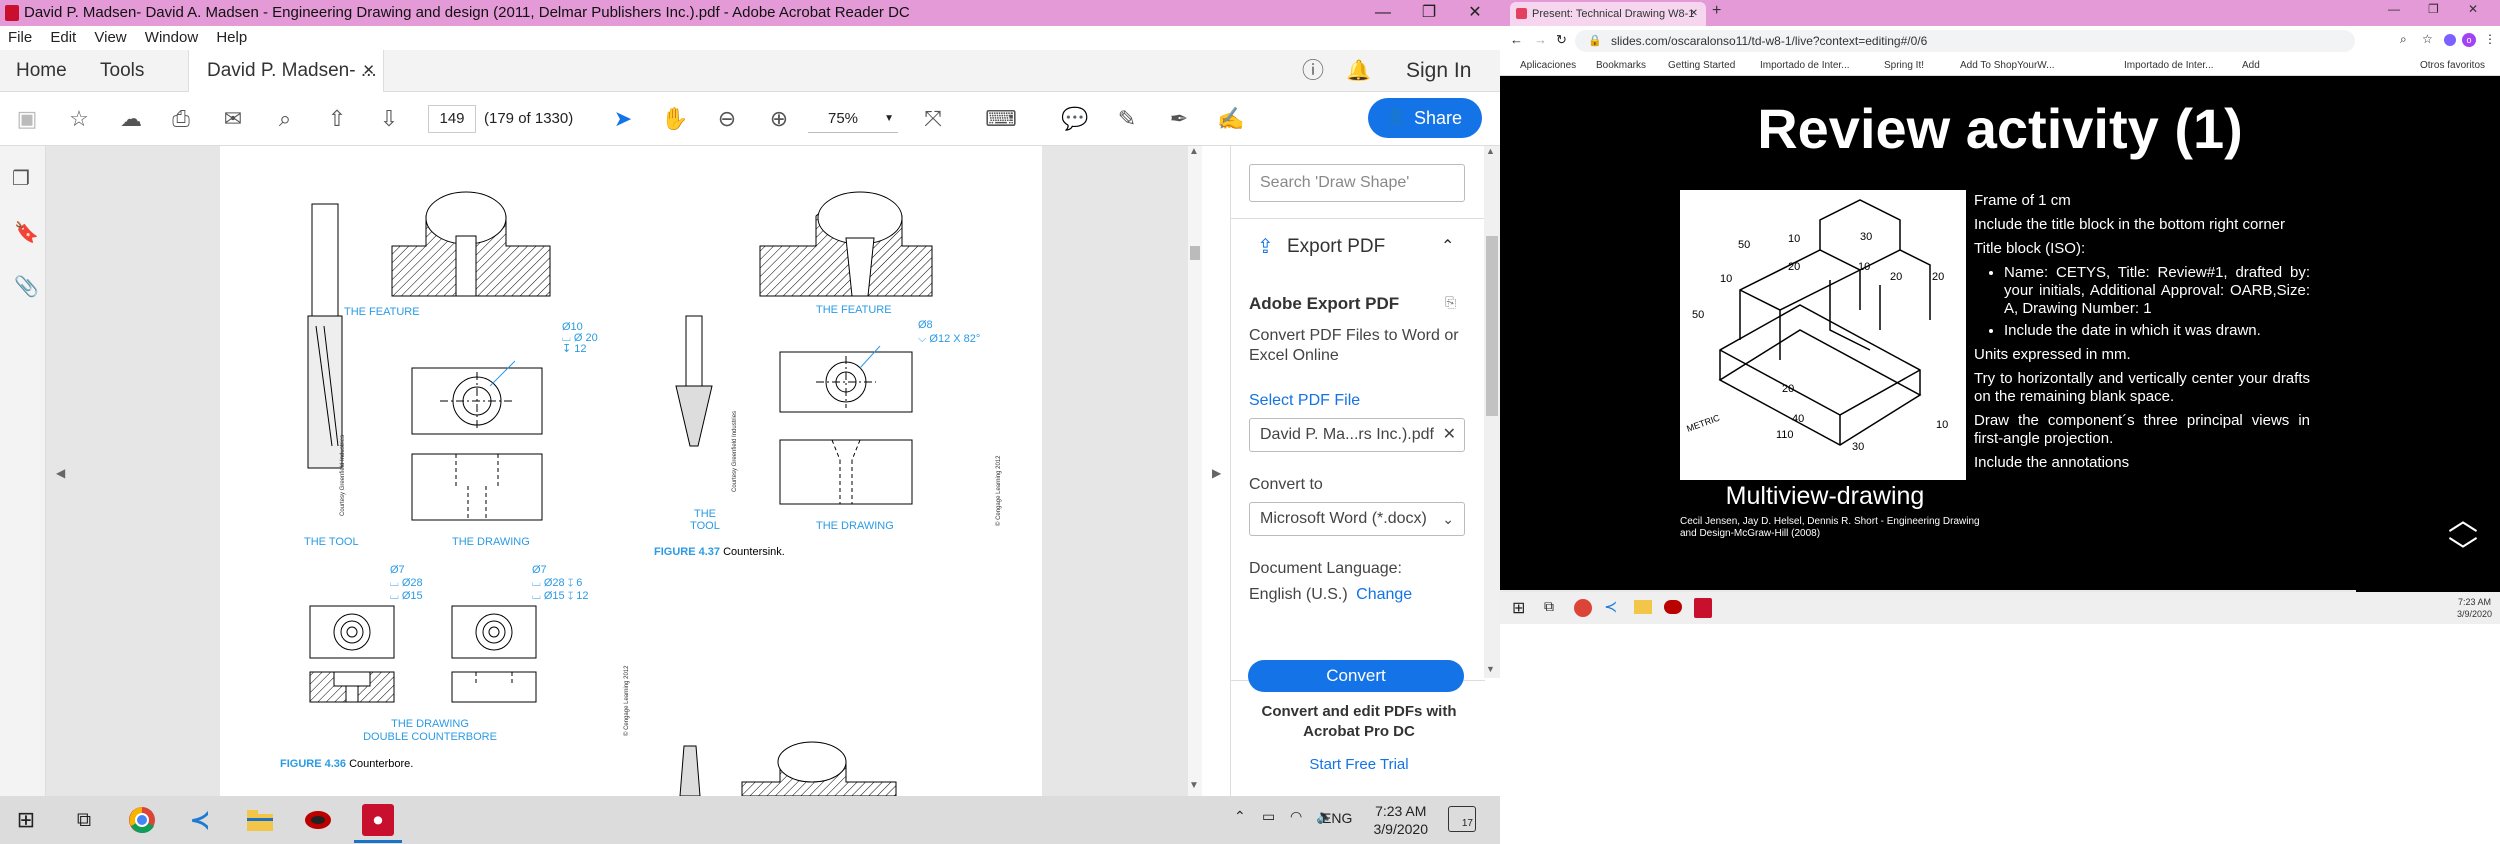 The height and width of the screenshot is (844, 2500). Describe the element at coordinates (2473, 9) in the screenshot. I see `chrome-close-button: ✕` at that location.